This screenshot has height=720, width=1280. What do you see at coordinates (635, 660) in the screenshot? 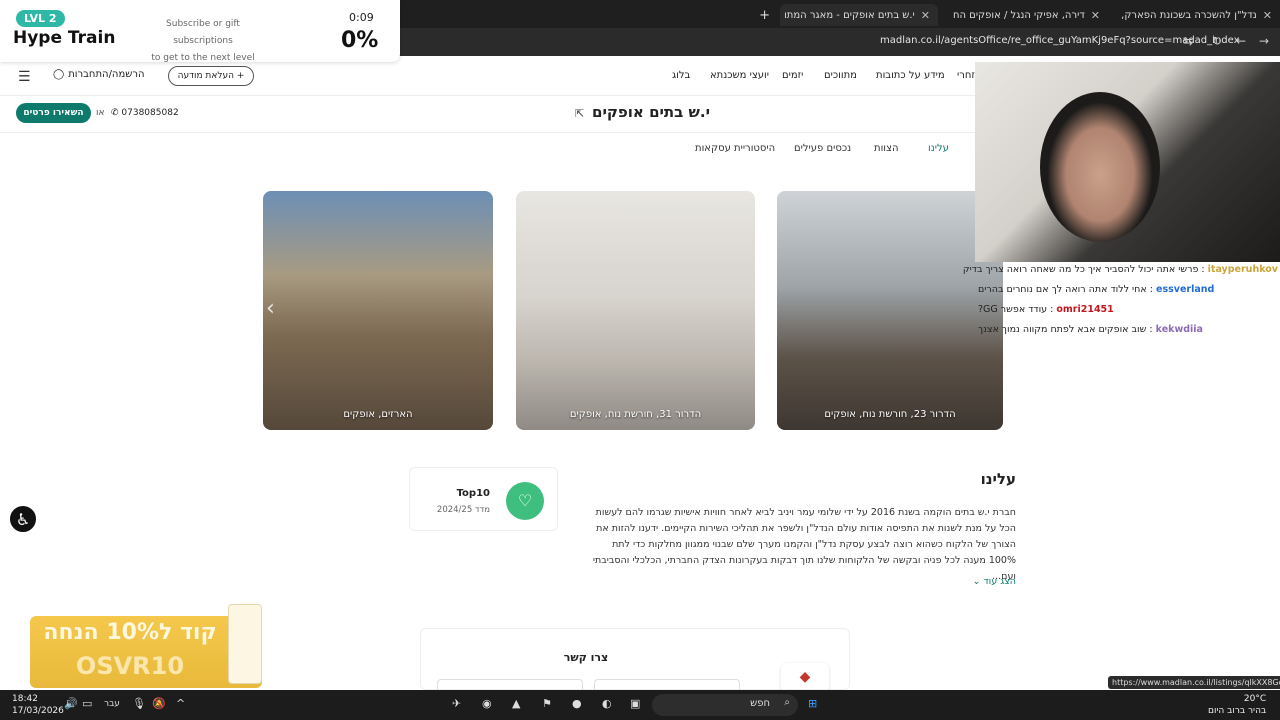
I see `contact-section: צרו קשר ◆` at bounding box center [635, 660].